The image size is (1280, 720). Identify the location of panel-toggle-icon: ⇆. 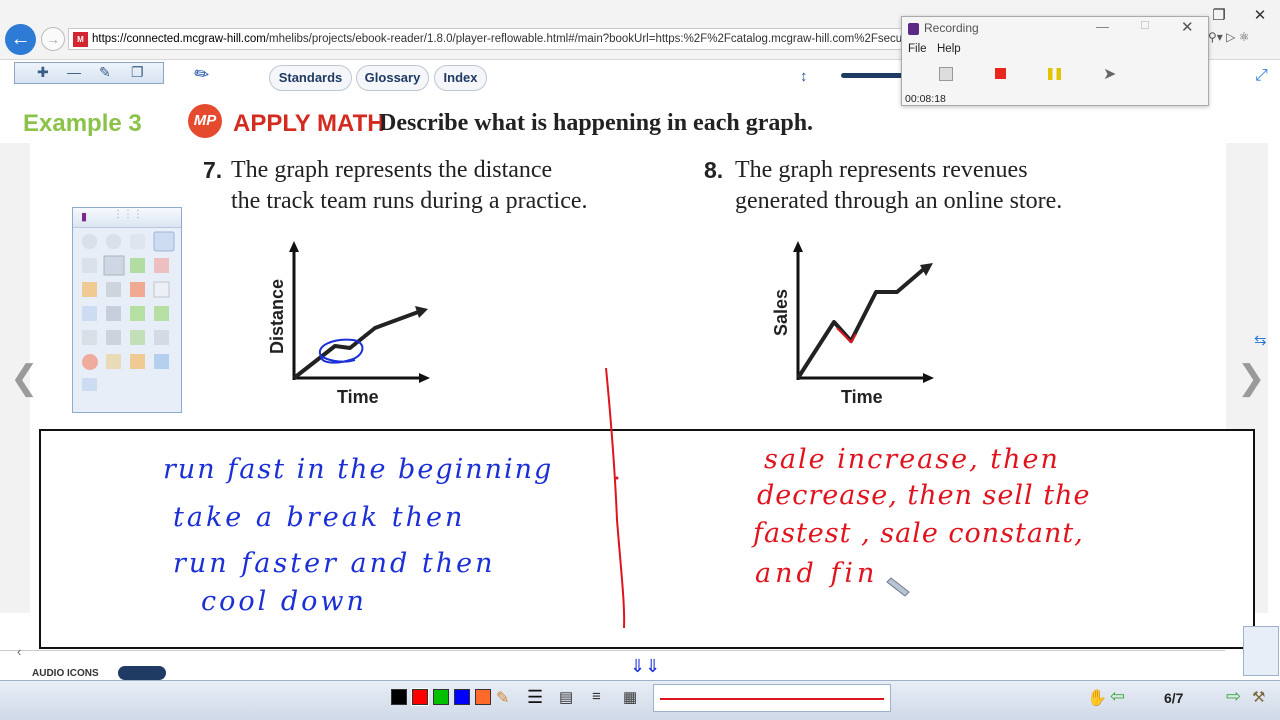
(1260, 340).